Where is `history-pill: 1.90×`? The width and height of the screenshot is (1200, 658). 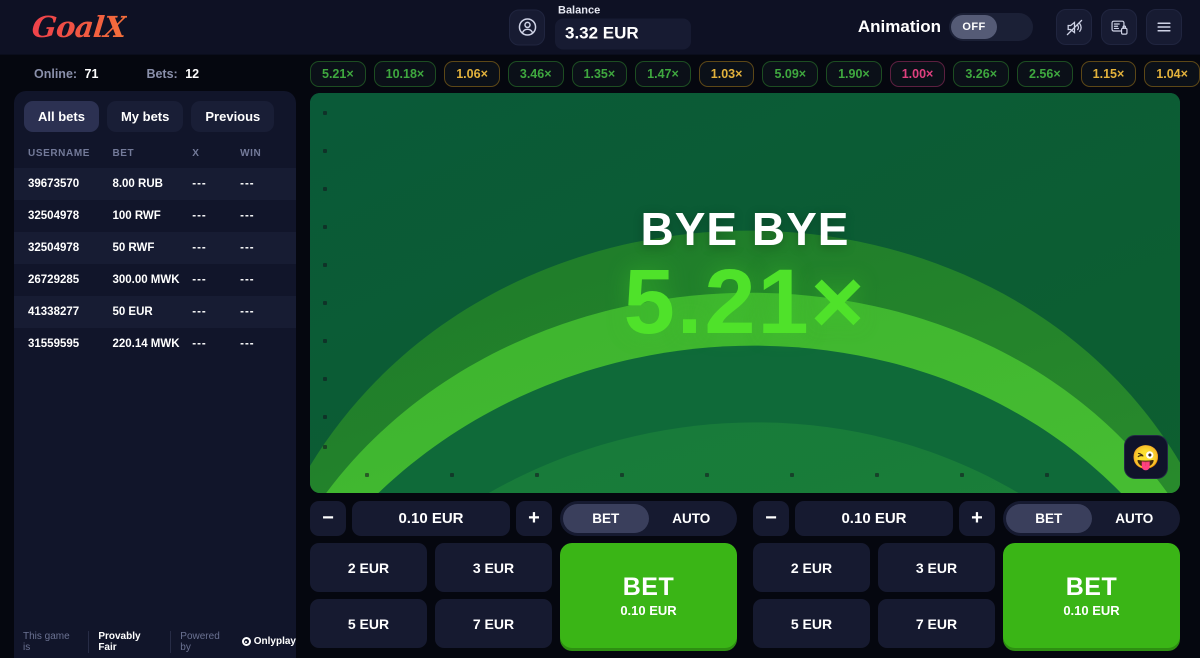
history-pill: 1.90× is located at coordinates (854, 74).